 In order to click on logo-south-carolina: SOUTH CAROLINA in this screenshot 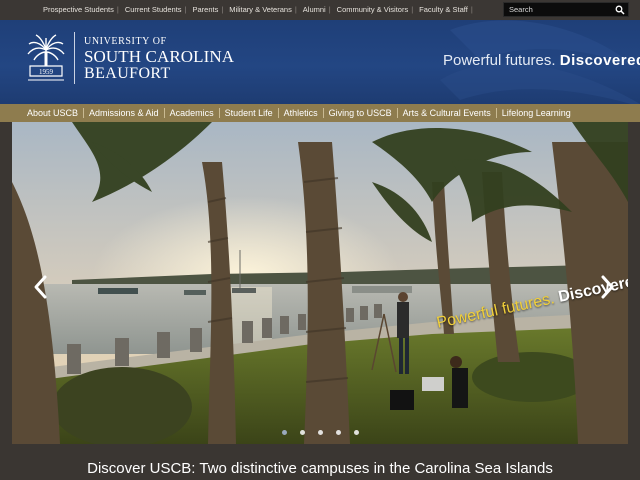, I will do `click(159, 57)`.